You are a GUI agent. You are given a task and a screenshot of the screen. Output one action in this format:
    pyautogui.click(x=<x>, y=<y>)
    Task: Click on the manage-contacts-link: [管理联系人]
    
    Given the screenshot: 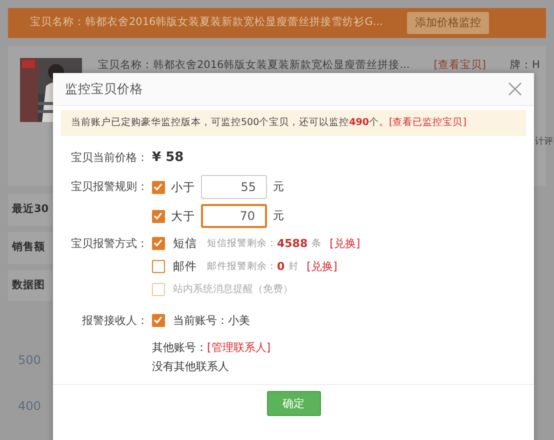 What is the action you would take?
    pyautogui.click(x=239, y=348)
    